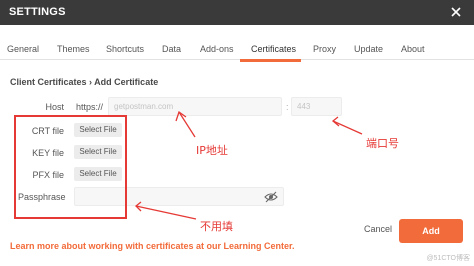 The image size is (474, 266). I want to click on cancel-button: Cancel, so click(378, 231).